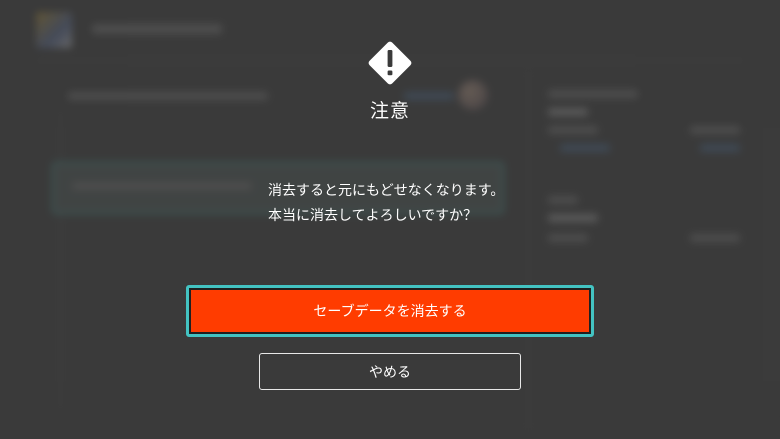 The height and width of the screenshot is (439, 780). I want to click on erase-save-data-button: セーブデータを消去する, so click(390, 311).